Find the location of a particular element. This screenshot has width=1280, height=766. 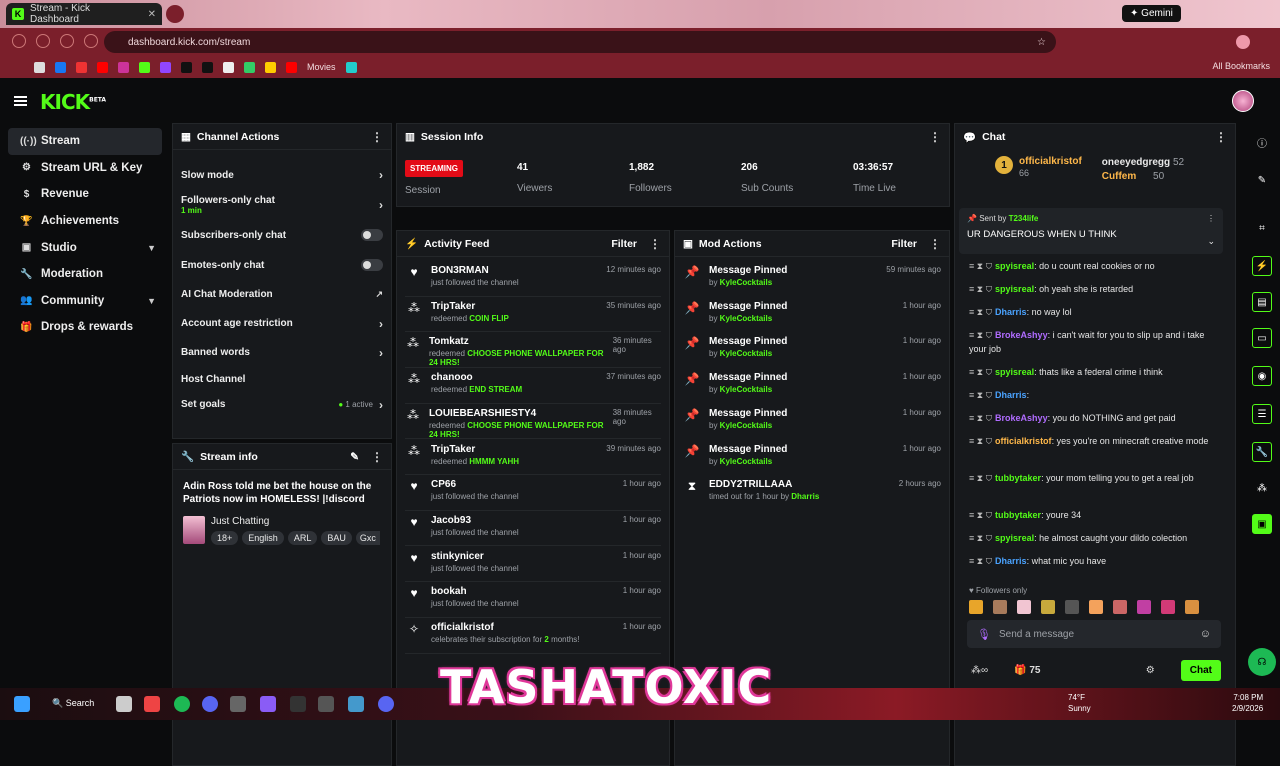

followers-only-row: Followers-only chat 1 min › is located at coordinates (282, 205).